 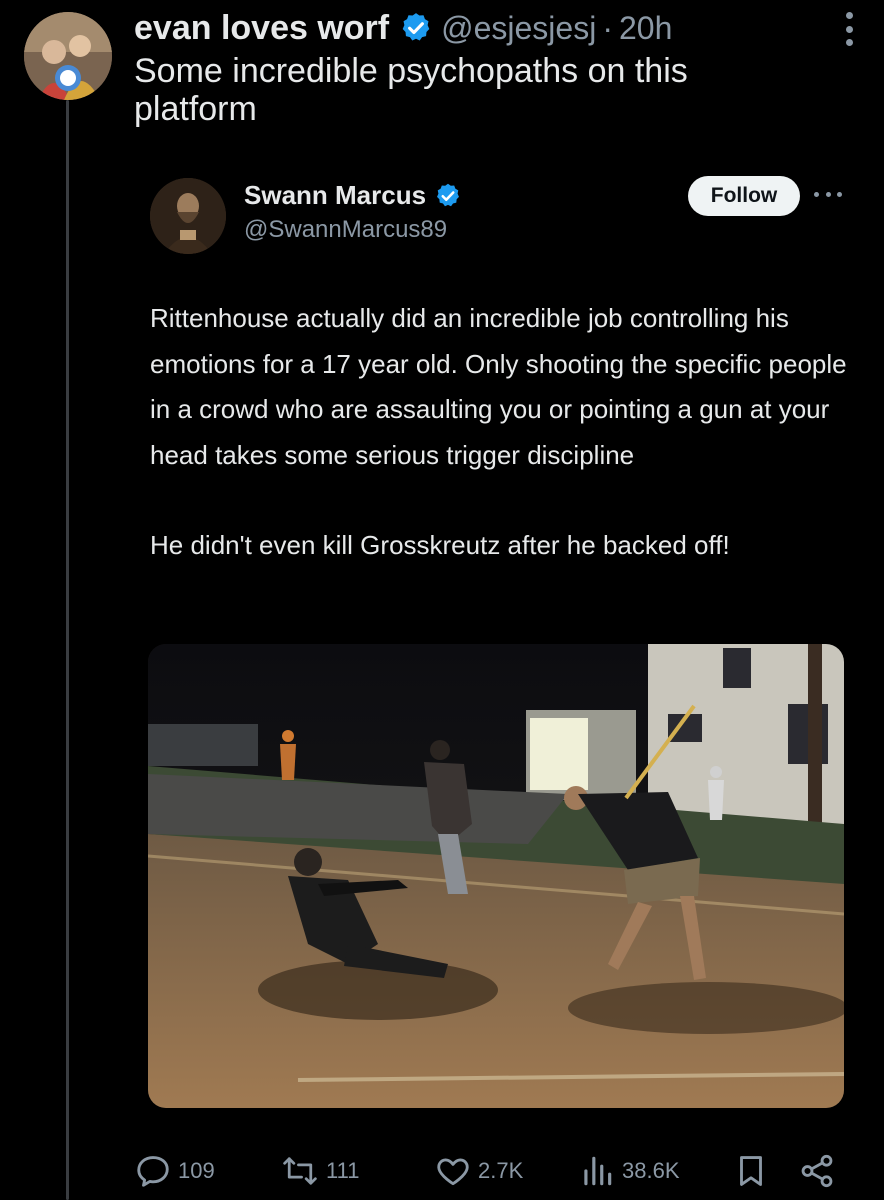 What do you see at coordinates (174, 1171) in the screenshot?
I see `reply-button: 109` at bounding box center [174, 1171].